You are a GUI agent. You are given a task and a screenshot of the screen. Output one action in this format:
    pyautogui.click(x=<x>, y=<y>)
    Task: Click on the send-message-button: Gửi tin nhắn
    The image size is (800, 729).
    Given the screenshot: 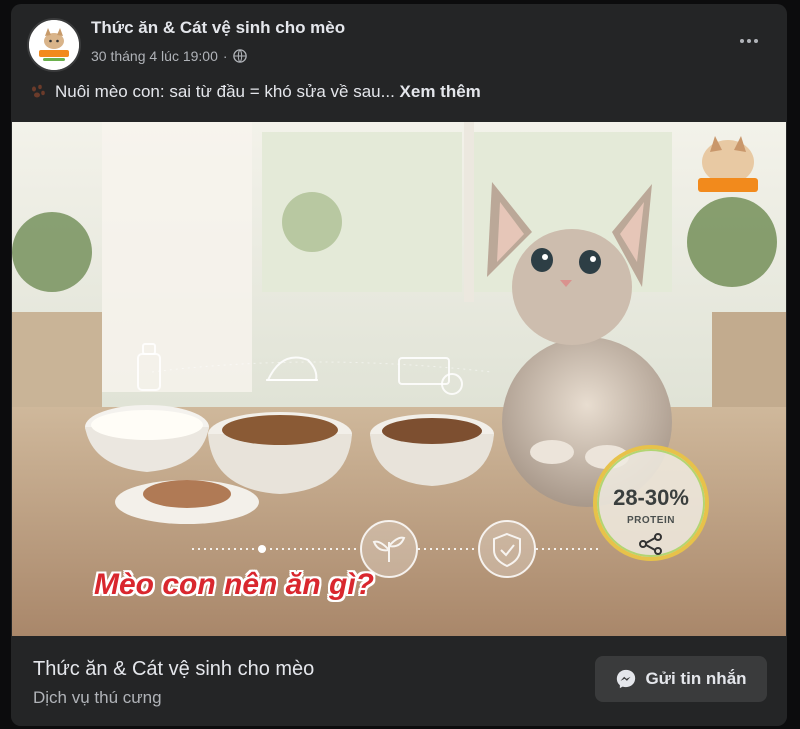 What is the action you would take?
    pyautogui.click(x=681, y=679)
    